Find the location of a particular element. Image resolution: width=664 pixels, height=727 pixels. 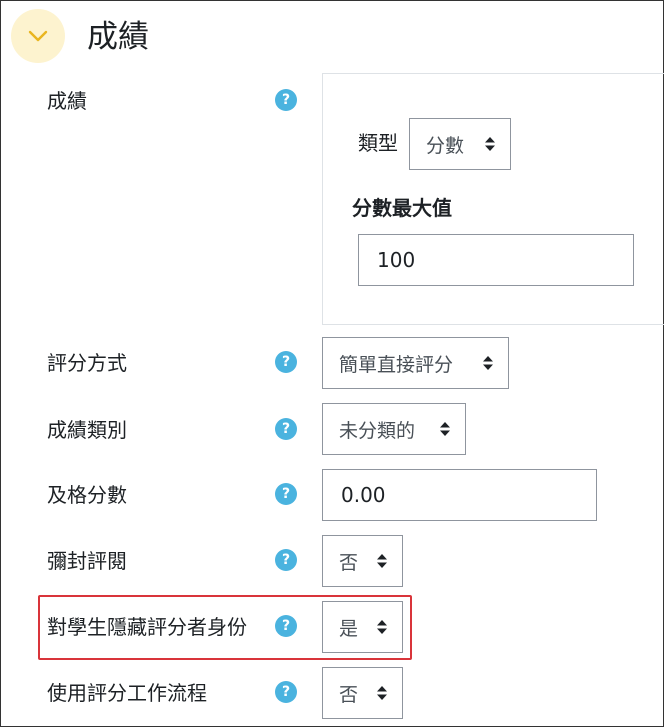

pass-grade-label: 及格分數 is located at coordinates (87, 495).